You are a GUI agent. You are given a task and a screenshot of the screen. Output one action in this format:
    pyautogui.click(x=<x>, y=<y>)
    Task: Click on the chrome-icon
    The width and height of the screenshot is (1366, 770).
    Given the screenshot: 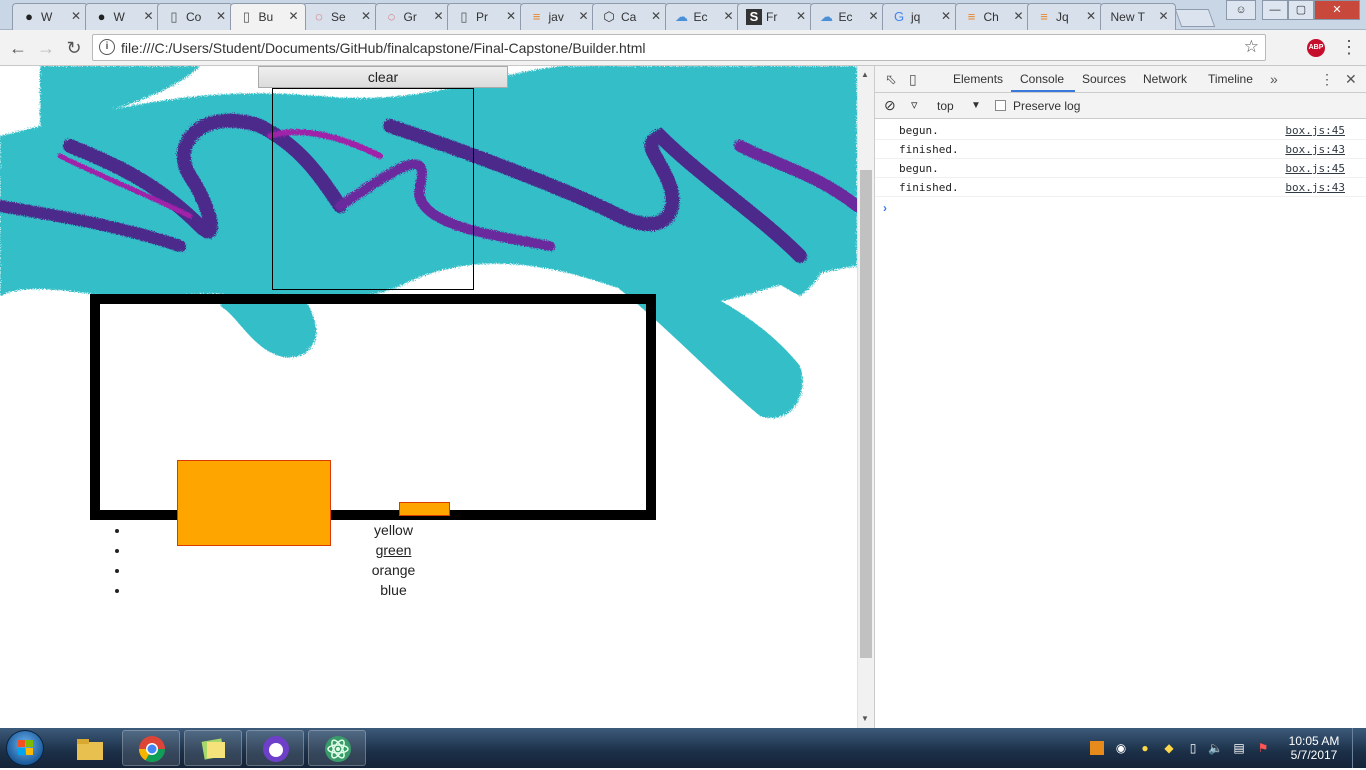 What is the action you would take?
    pyautogui.click(x=152, y=749)
    